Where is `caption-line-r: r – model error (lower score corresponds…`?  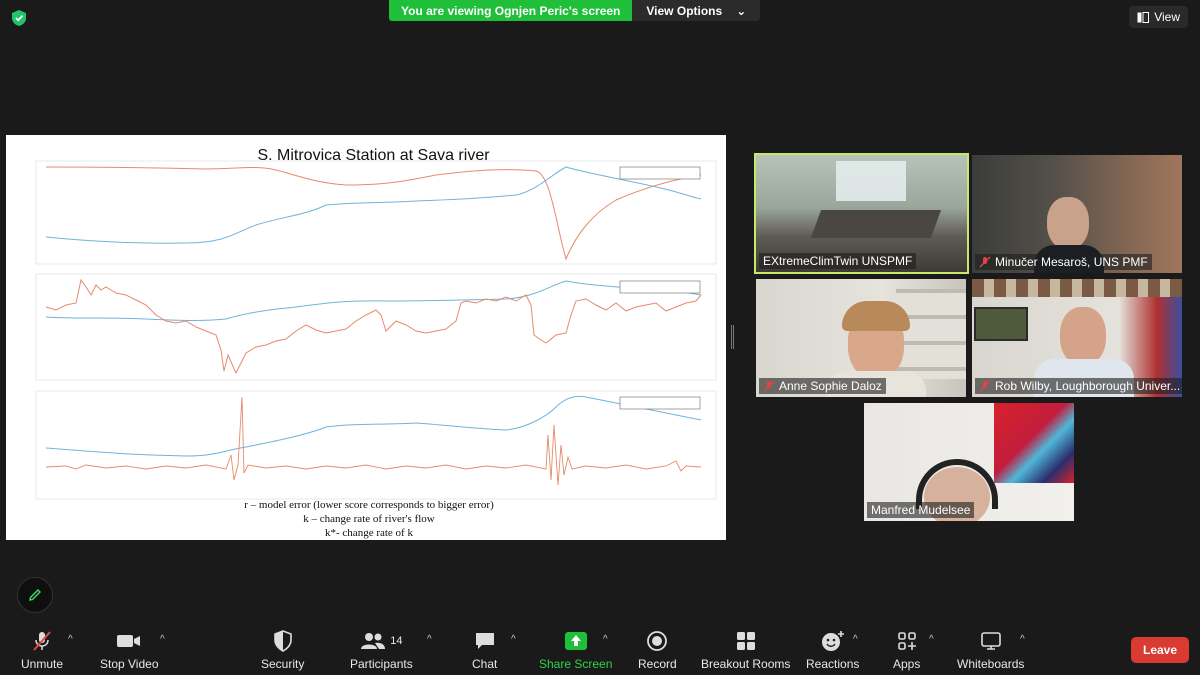
caption-line-r: r – model error (lower score corresponds… is located at coordinates (369, 505).